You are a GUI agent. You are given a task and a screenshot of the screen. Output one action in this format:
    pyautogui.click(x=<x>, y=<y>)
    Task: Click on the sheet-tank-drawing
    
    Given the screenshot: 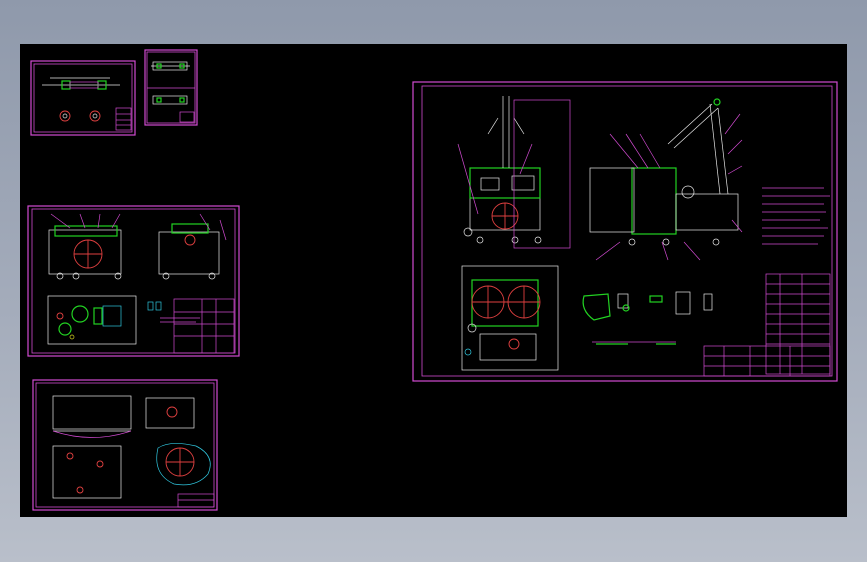 What is the action you would take?
    pyautogui.click(x=125, y=445)
    